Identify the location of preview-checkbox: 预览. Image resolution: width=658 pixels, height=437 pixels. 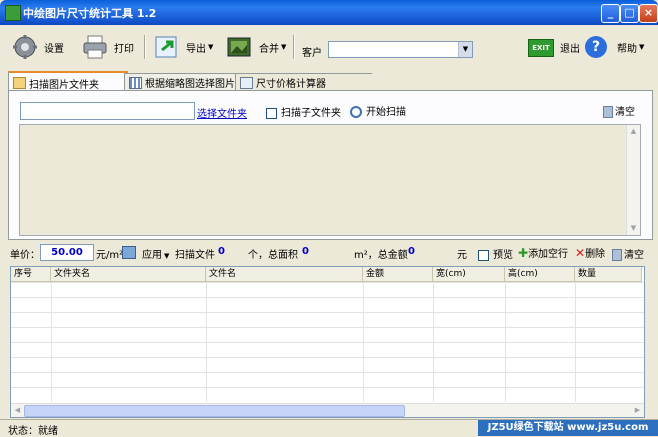
(495, 253).